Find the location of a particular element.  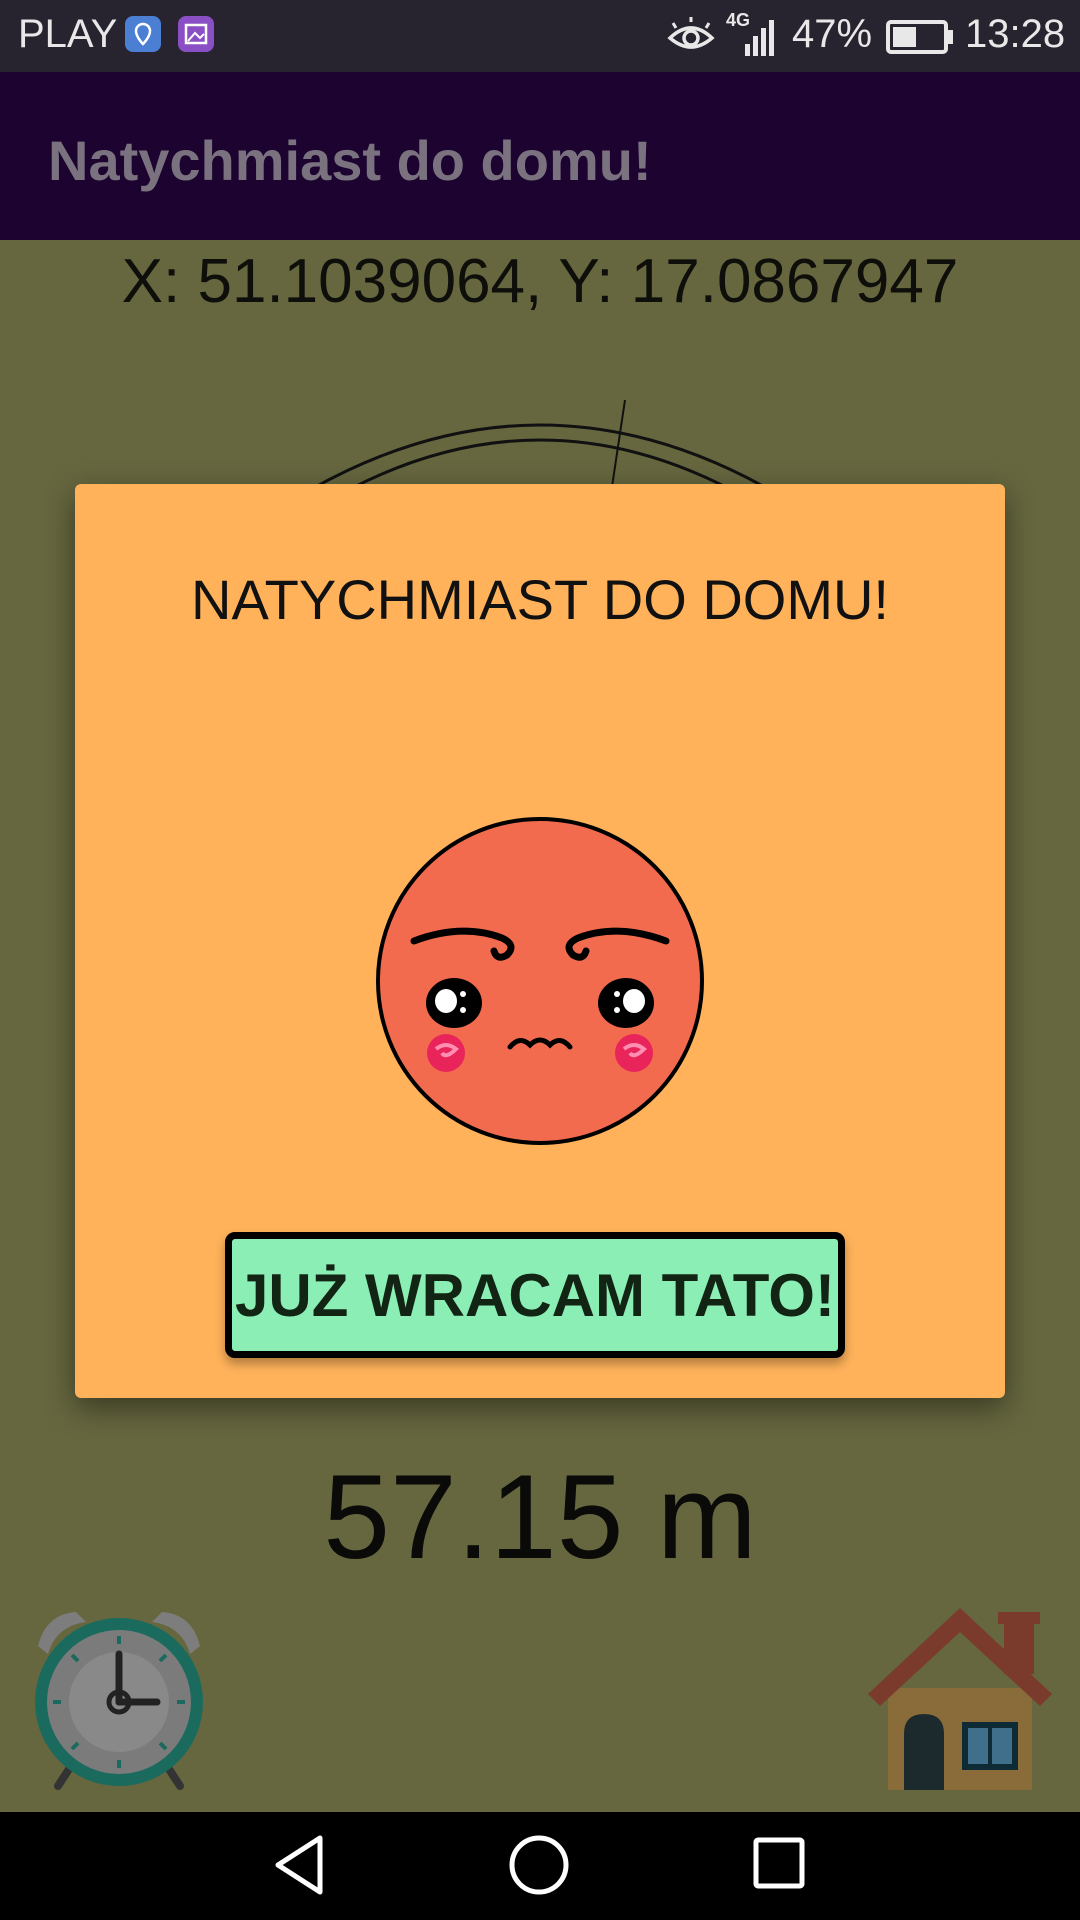

dialog-title: NATYCHMIAST DO DOMU! is located at coordinates (540, 599).